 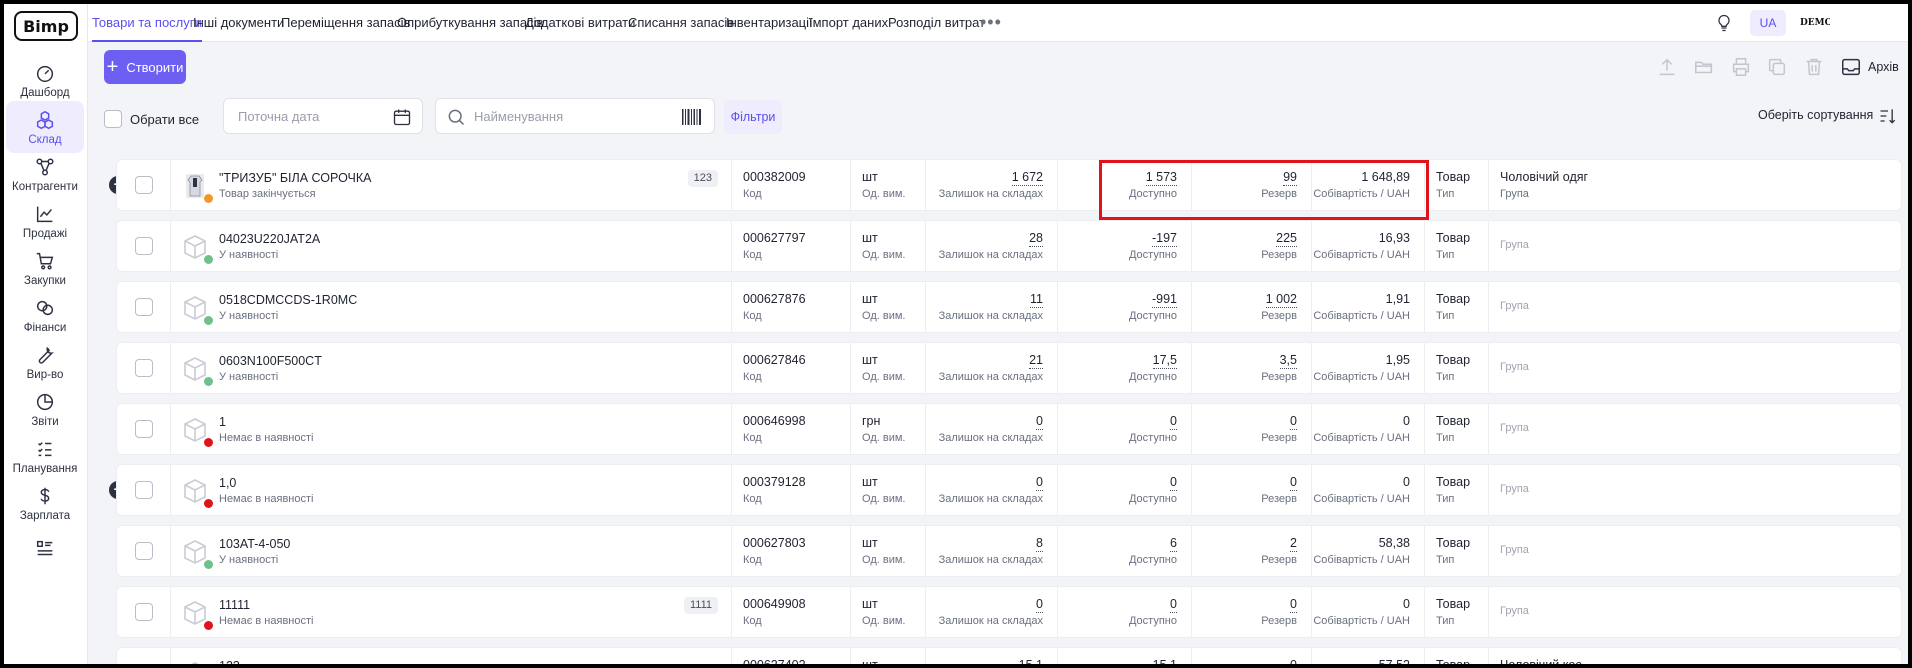 I want to click on stock-value: 11, so click(x=1036, y=300).